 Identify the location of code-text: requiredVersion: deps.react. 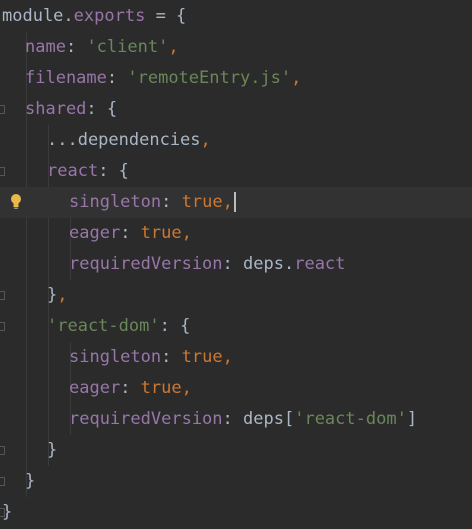
(207, 264).